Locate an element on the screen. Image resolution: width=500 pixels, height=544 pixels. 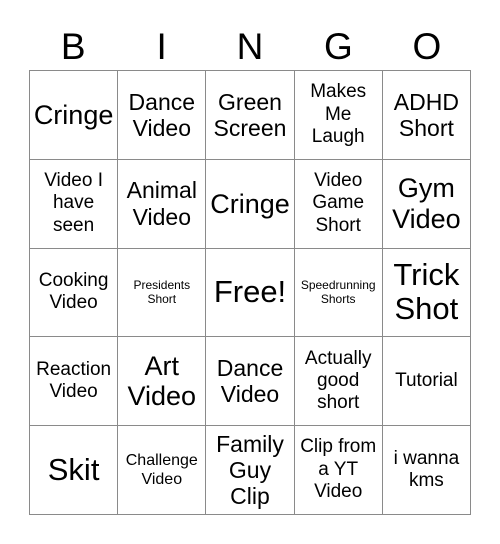
bingo-cell-i3: Presidents Short is located at coordinates (162, 293).